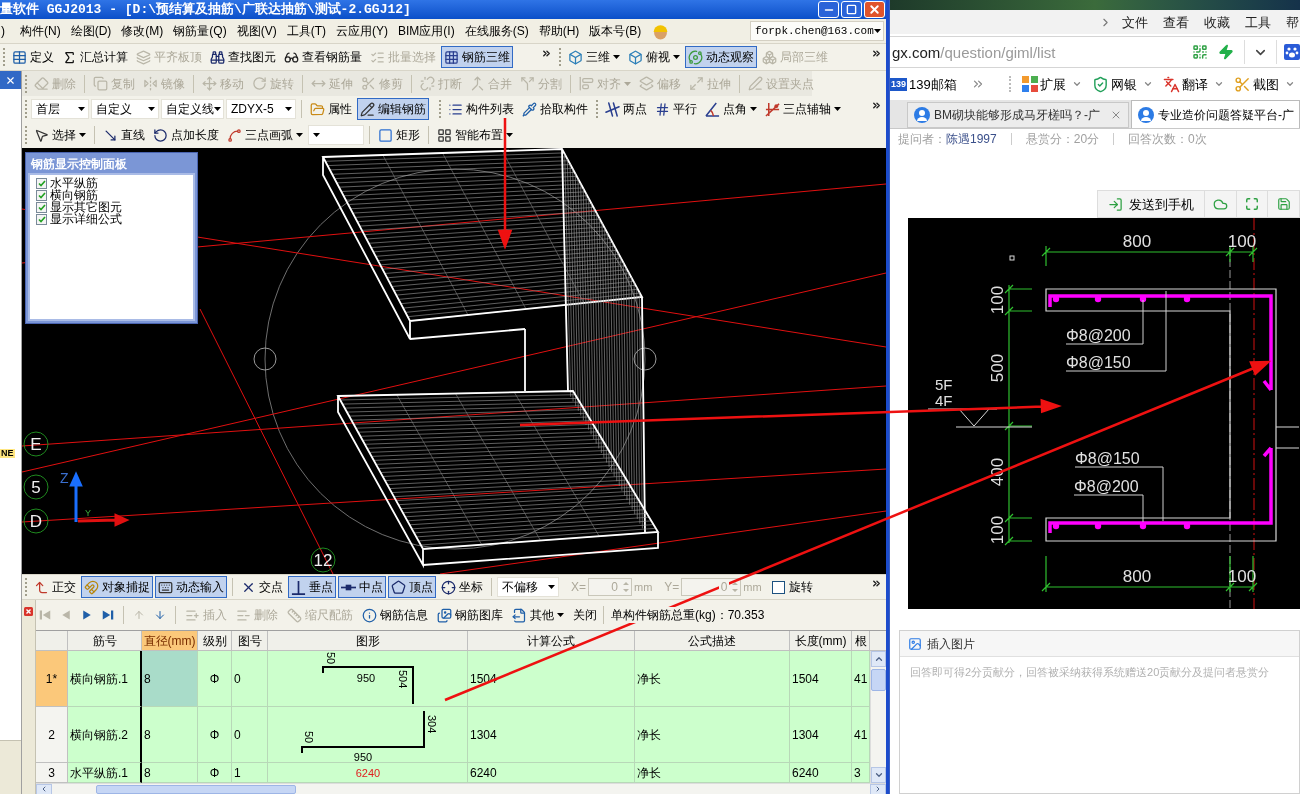 The height and width of the screenshot is (794, 1300). I want to click on menu-item: 帮助(H), so click(559, 31).